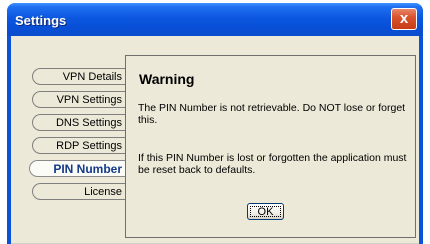 Image resolution: width=430 pixels, height=244 pixels. What do you see at coordinates (89, 146) in the screenshot?
I see `tab-label: RDP Settings` at bounding box center [89, 146].